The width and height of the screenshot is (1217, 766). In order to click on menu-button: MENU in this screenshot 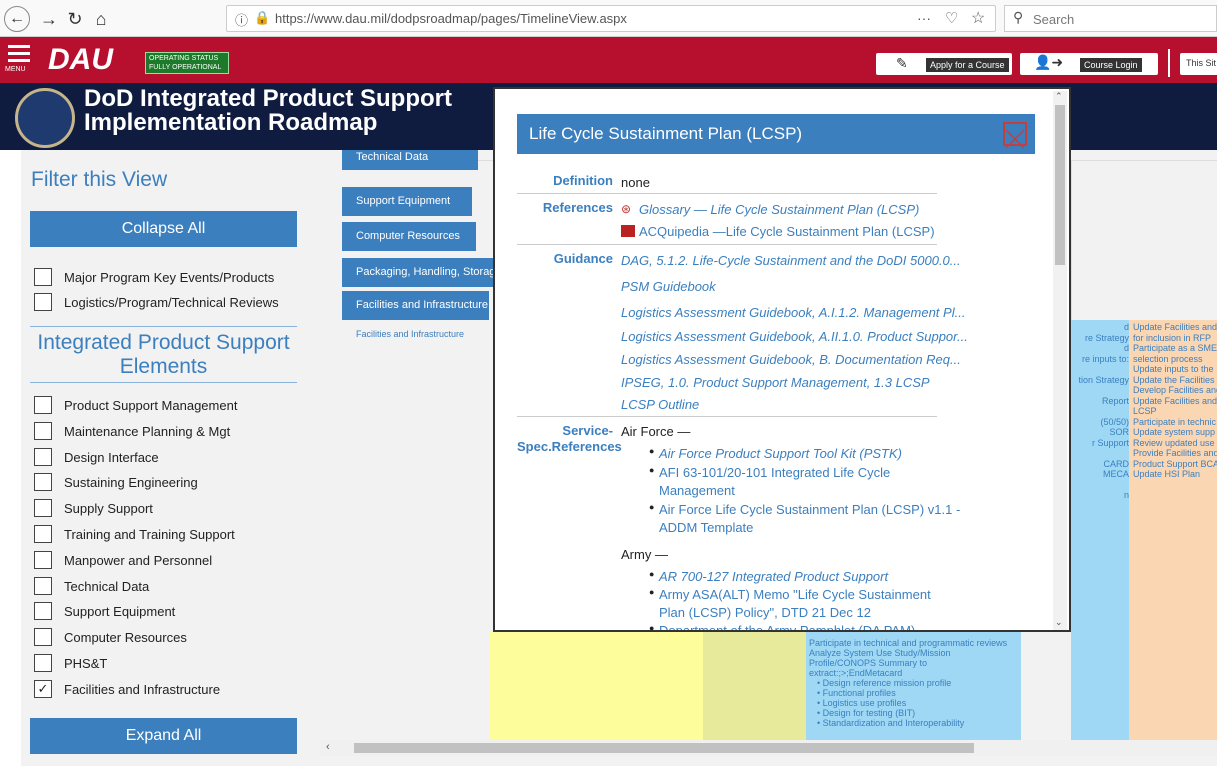, I will do `click(17, 59)`.